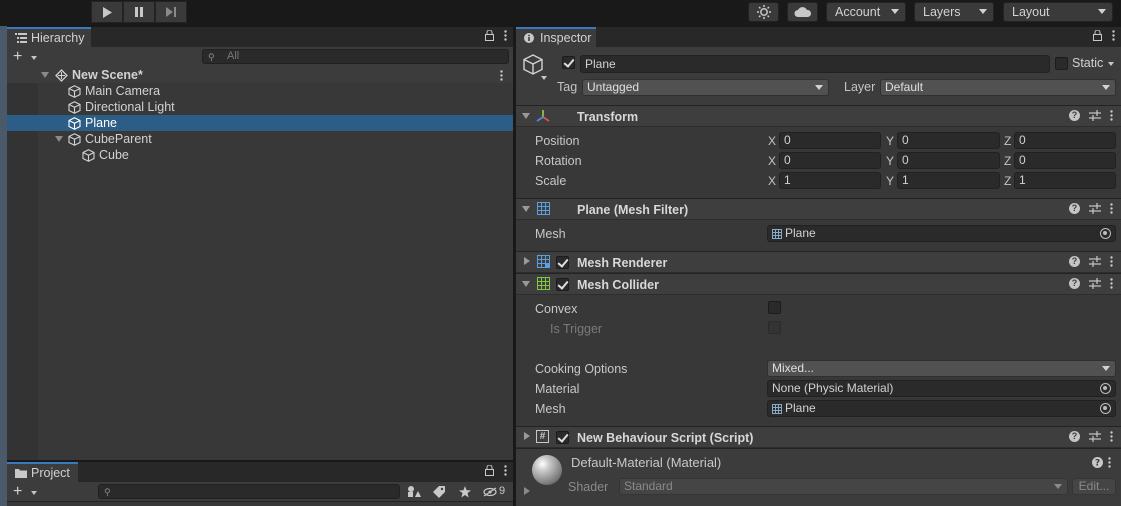 The height and width of the screenshot is (506, 1121). Describe the element at coordinates (171, 12) in the screenshot. I see `step-button` at that location.